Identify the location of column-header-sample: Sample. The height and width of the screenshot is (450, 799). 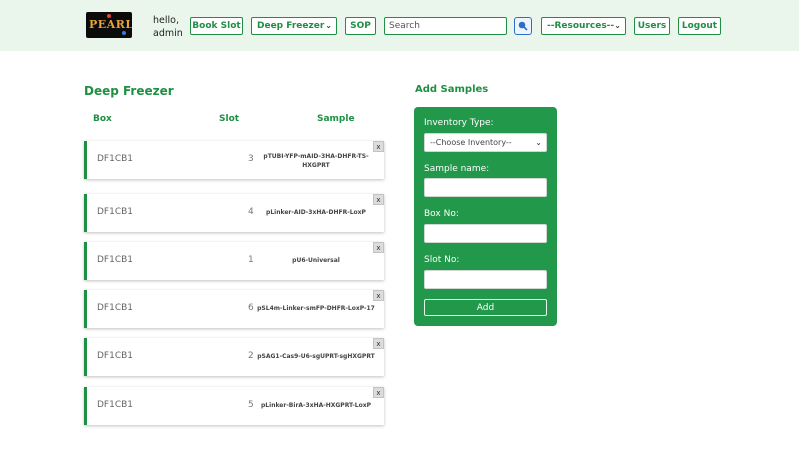
(336, 119).